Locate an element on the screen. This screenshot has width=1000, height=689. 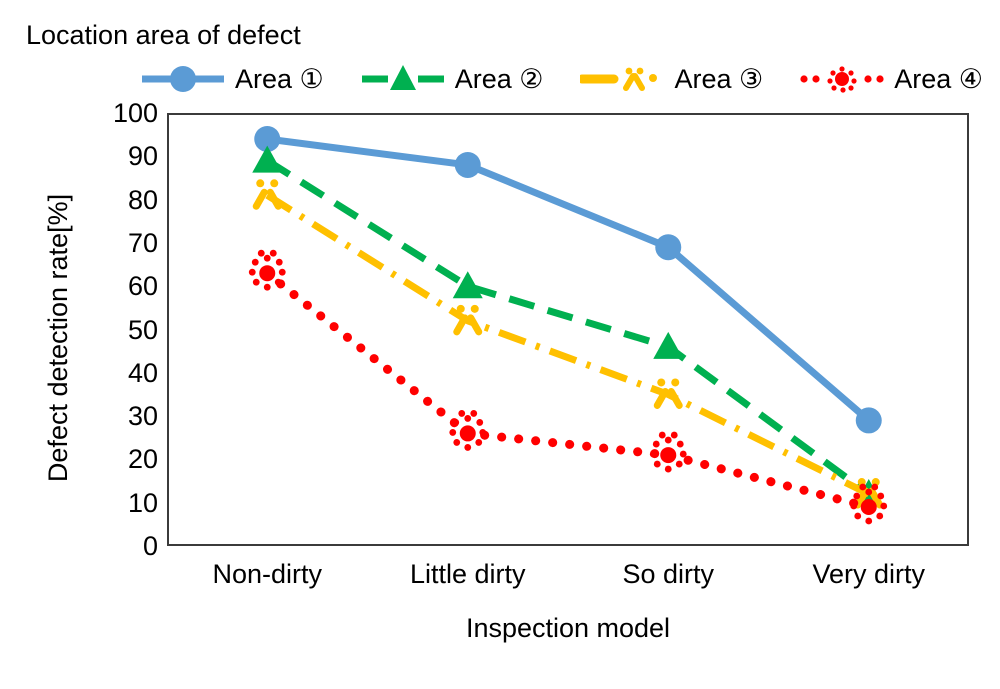
y-axis-tick-label: 60 is located at coordinates (142, 286).